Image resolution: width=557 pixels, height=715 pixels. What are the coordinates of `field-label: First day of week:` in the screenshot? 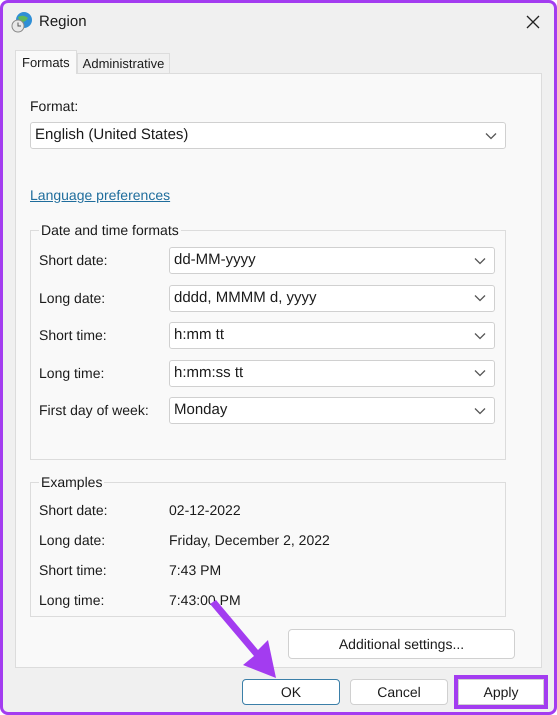 It's located at (94, 410).